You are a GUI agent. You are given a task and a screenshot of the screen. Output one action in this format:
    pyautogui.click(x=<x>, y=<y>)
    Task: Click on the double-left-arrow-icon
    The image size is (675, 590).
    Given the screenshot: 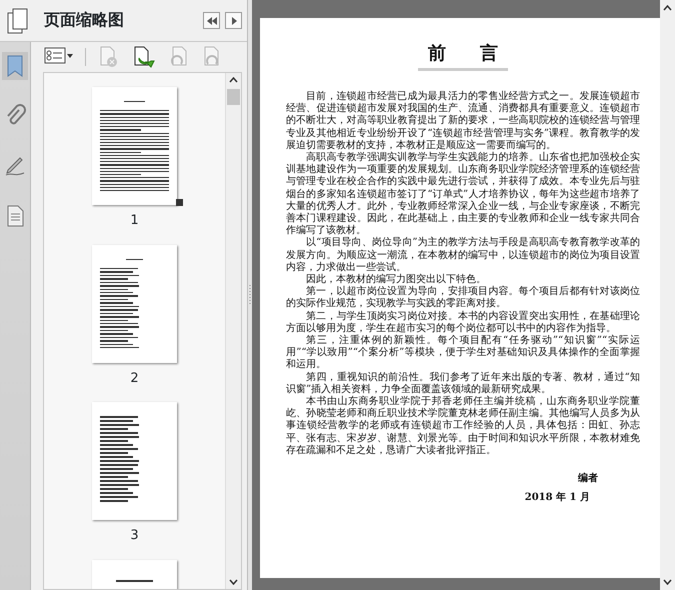 What is the action you would take?
    pyautogui.click(x=212, y=21)
    